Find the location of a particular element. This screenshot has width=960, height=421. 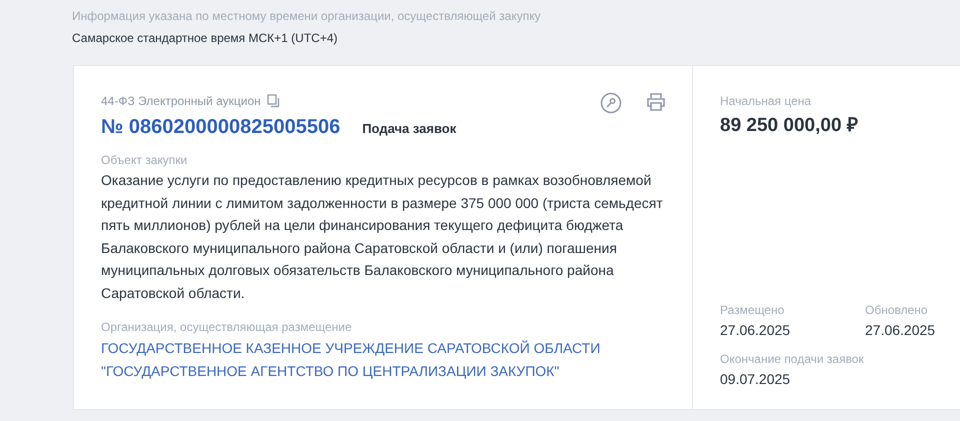

copy-icon is located at coordinates (273, 101).